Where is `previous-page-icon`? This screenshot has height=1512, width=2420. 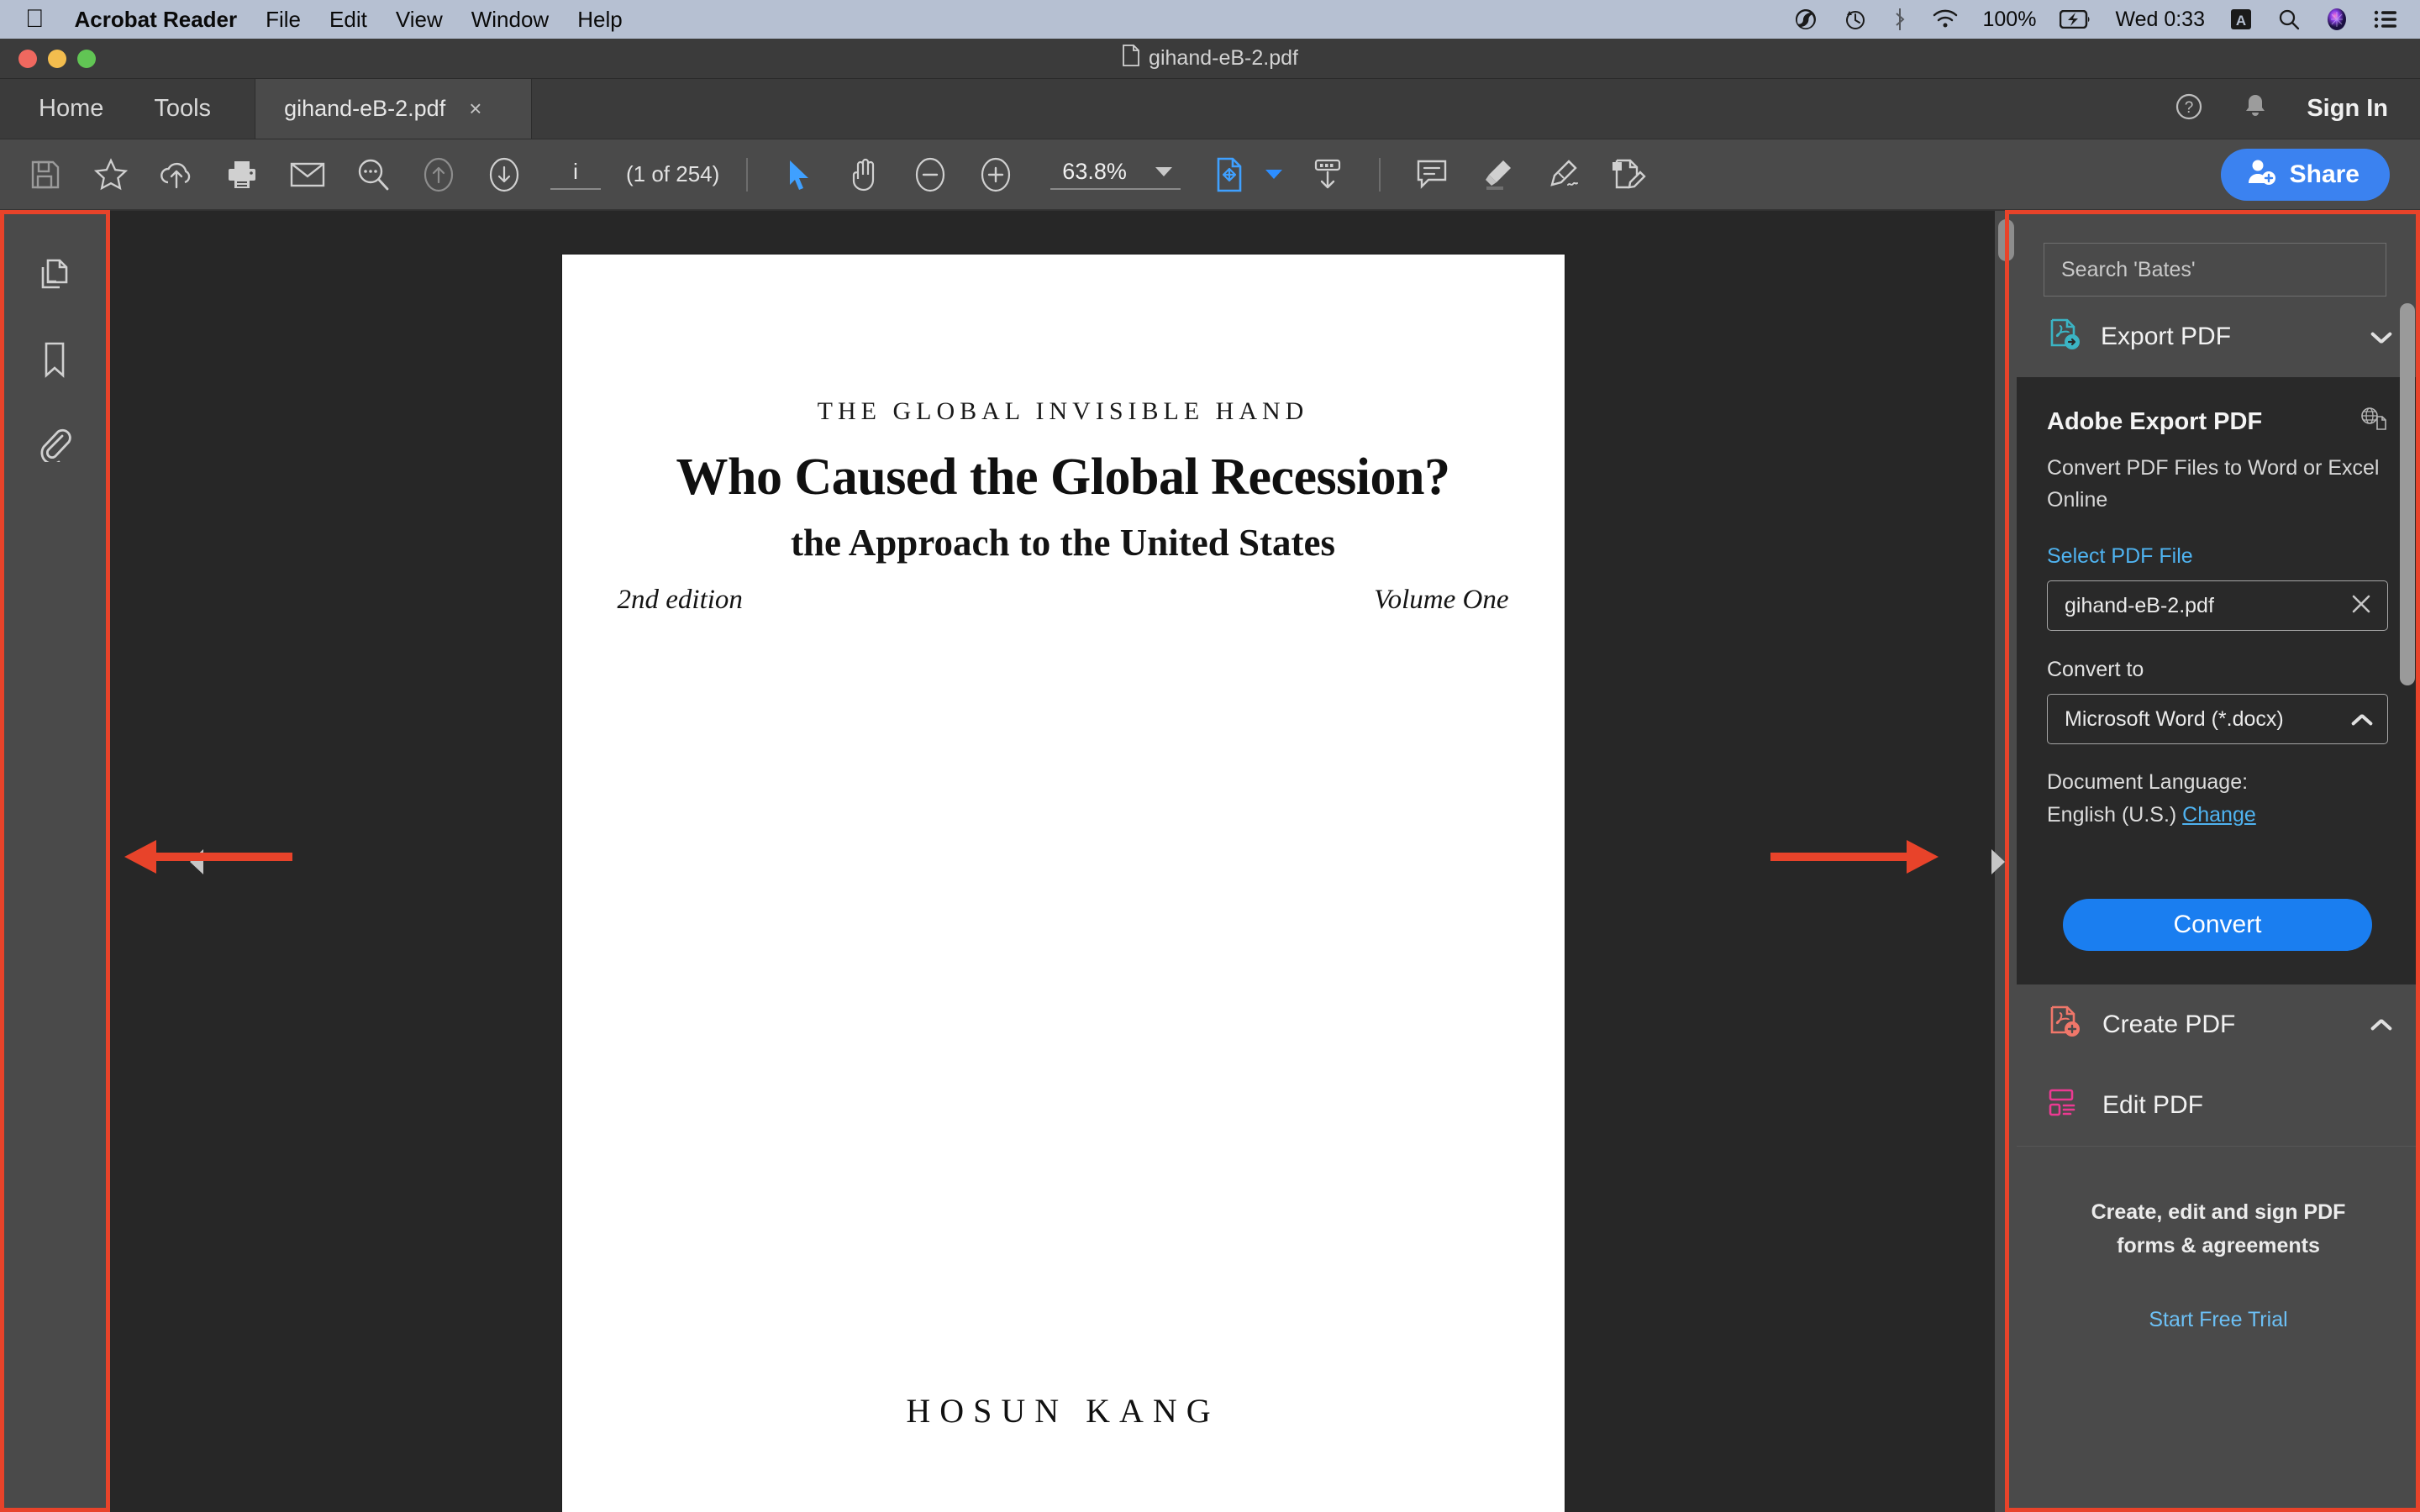 previous-page-icon is located at coordinates (438, 174).